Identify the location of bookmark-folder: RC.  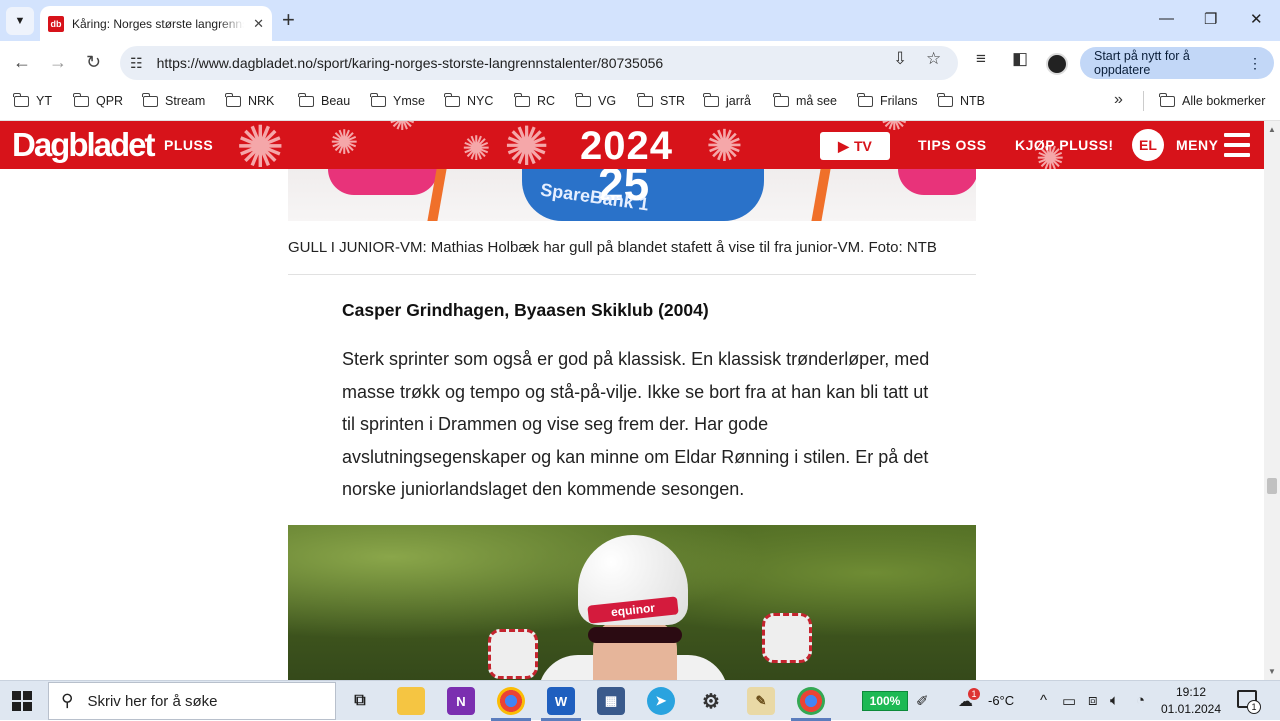
(534, 100).